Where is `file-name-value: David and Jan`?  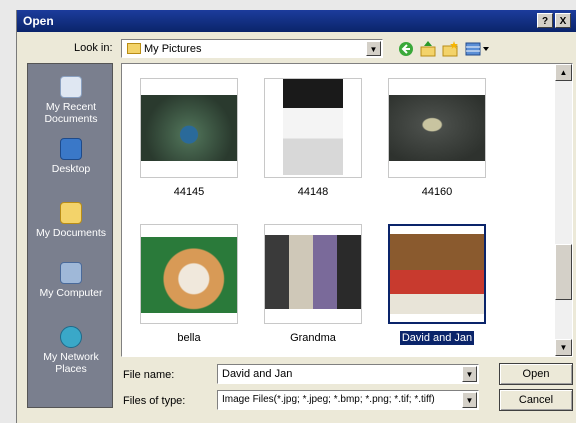
file-name-value: David and Jan is located at coordinates (257, 374).